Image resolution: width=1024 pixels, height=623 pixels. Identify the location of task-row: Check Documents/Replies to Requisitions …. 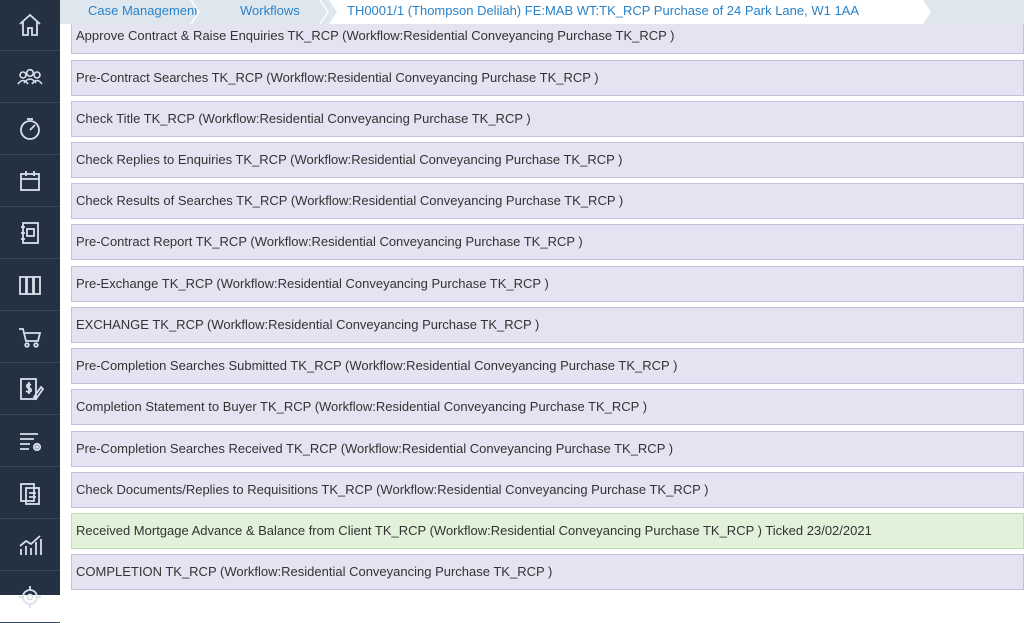
(547, 490).